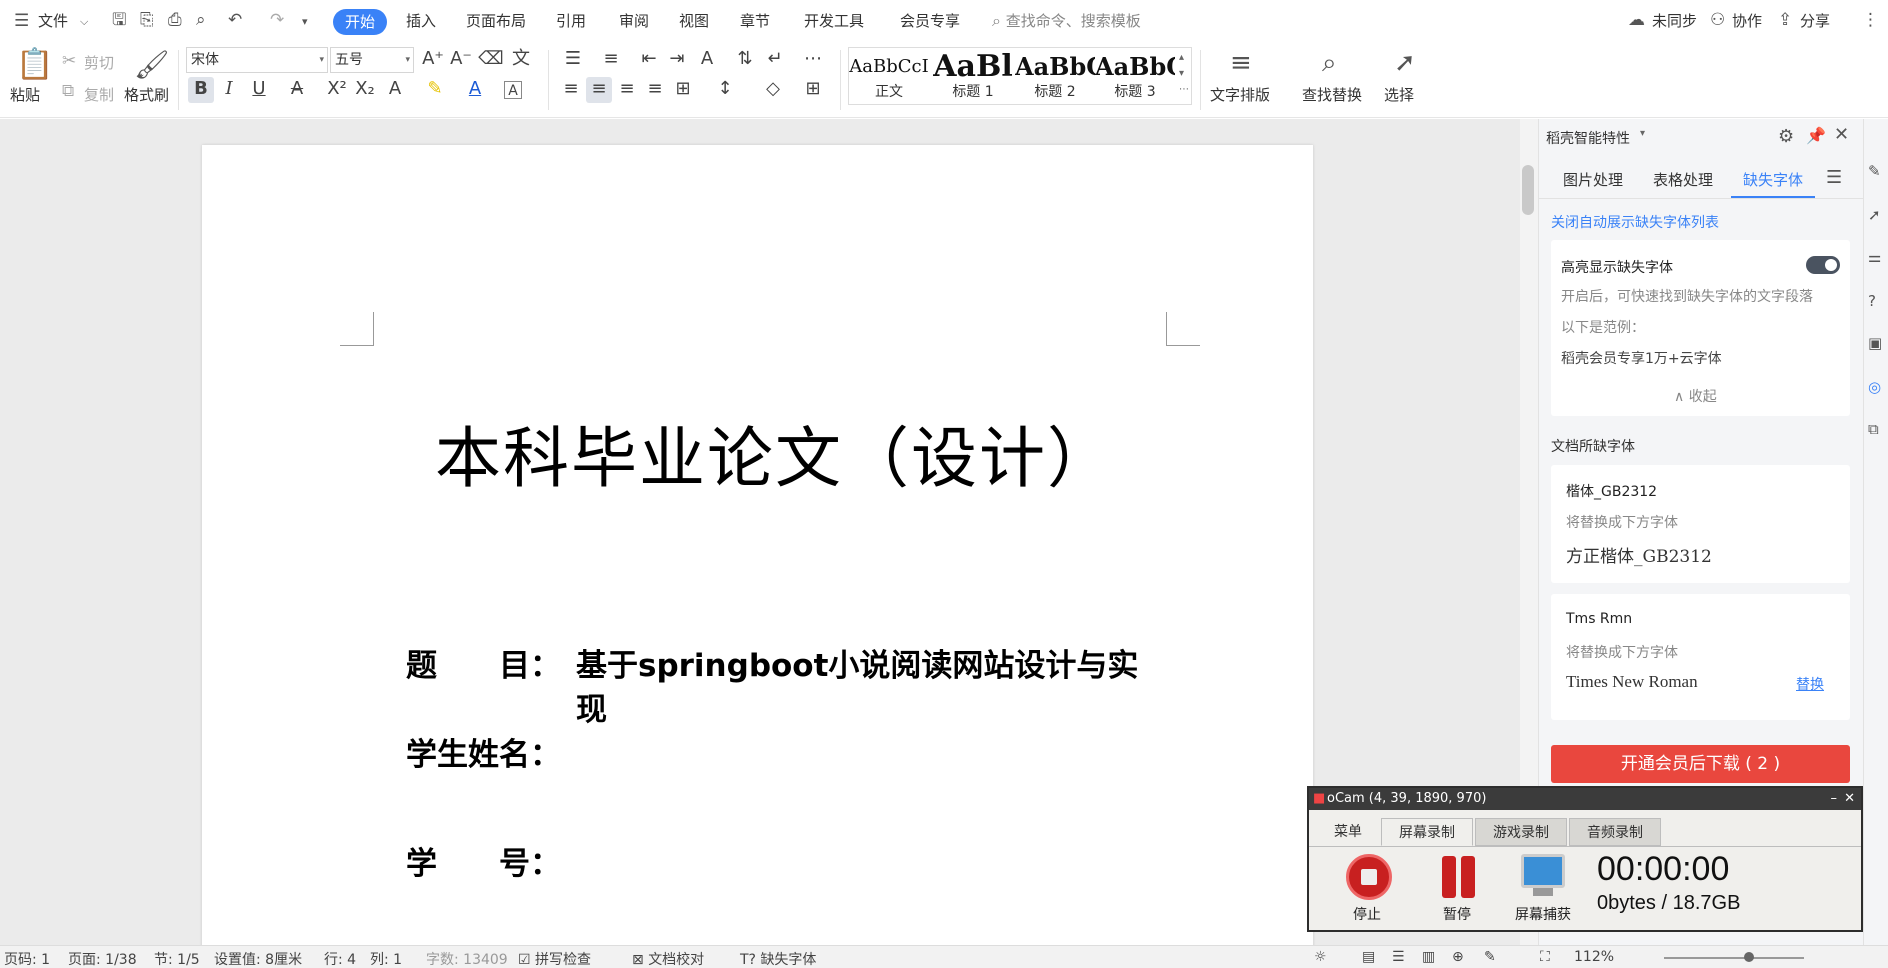 This screenshot has width=1888, height=968. What do you see at coordinates (778, 958) in the screenshot?
I see `missing-font-status: T? 缺失字体` at bounding box center [778, 958].